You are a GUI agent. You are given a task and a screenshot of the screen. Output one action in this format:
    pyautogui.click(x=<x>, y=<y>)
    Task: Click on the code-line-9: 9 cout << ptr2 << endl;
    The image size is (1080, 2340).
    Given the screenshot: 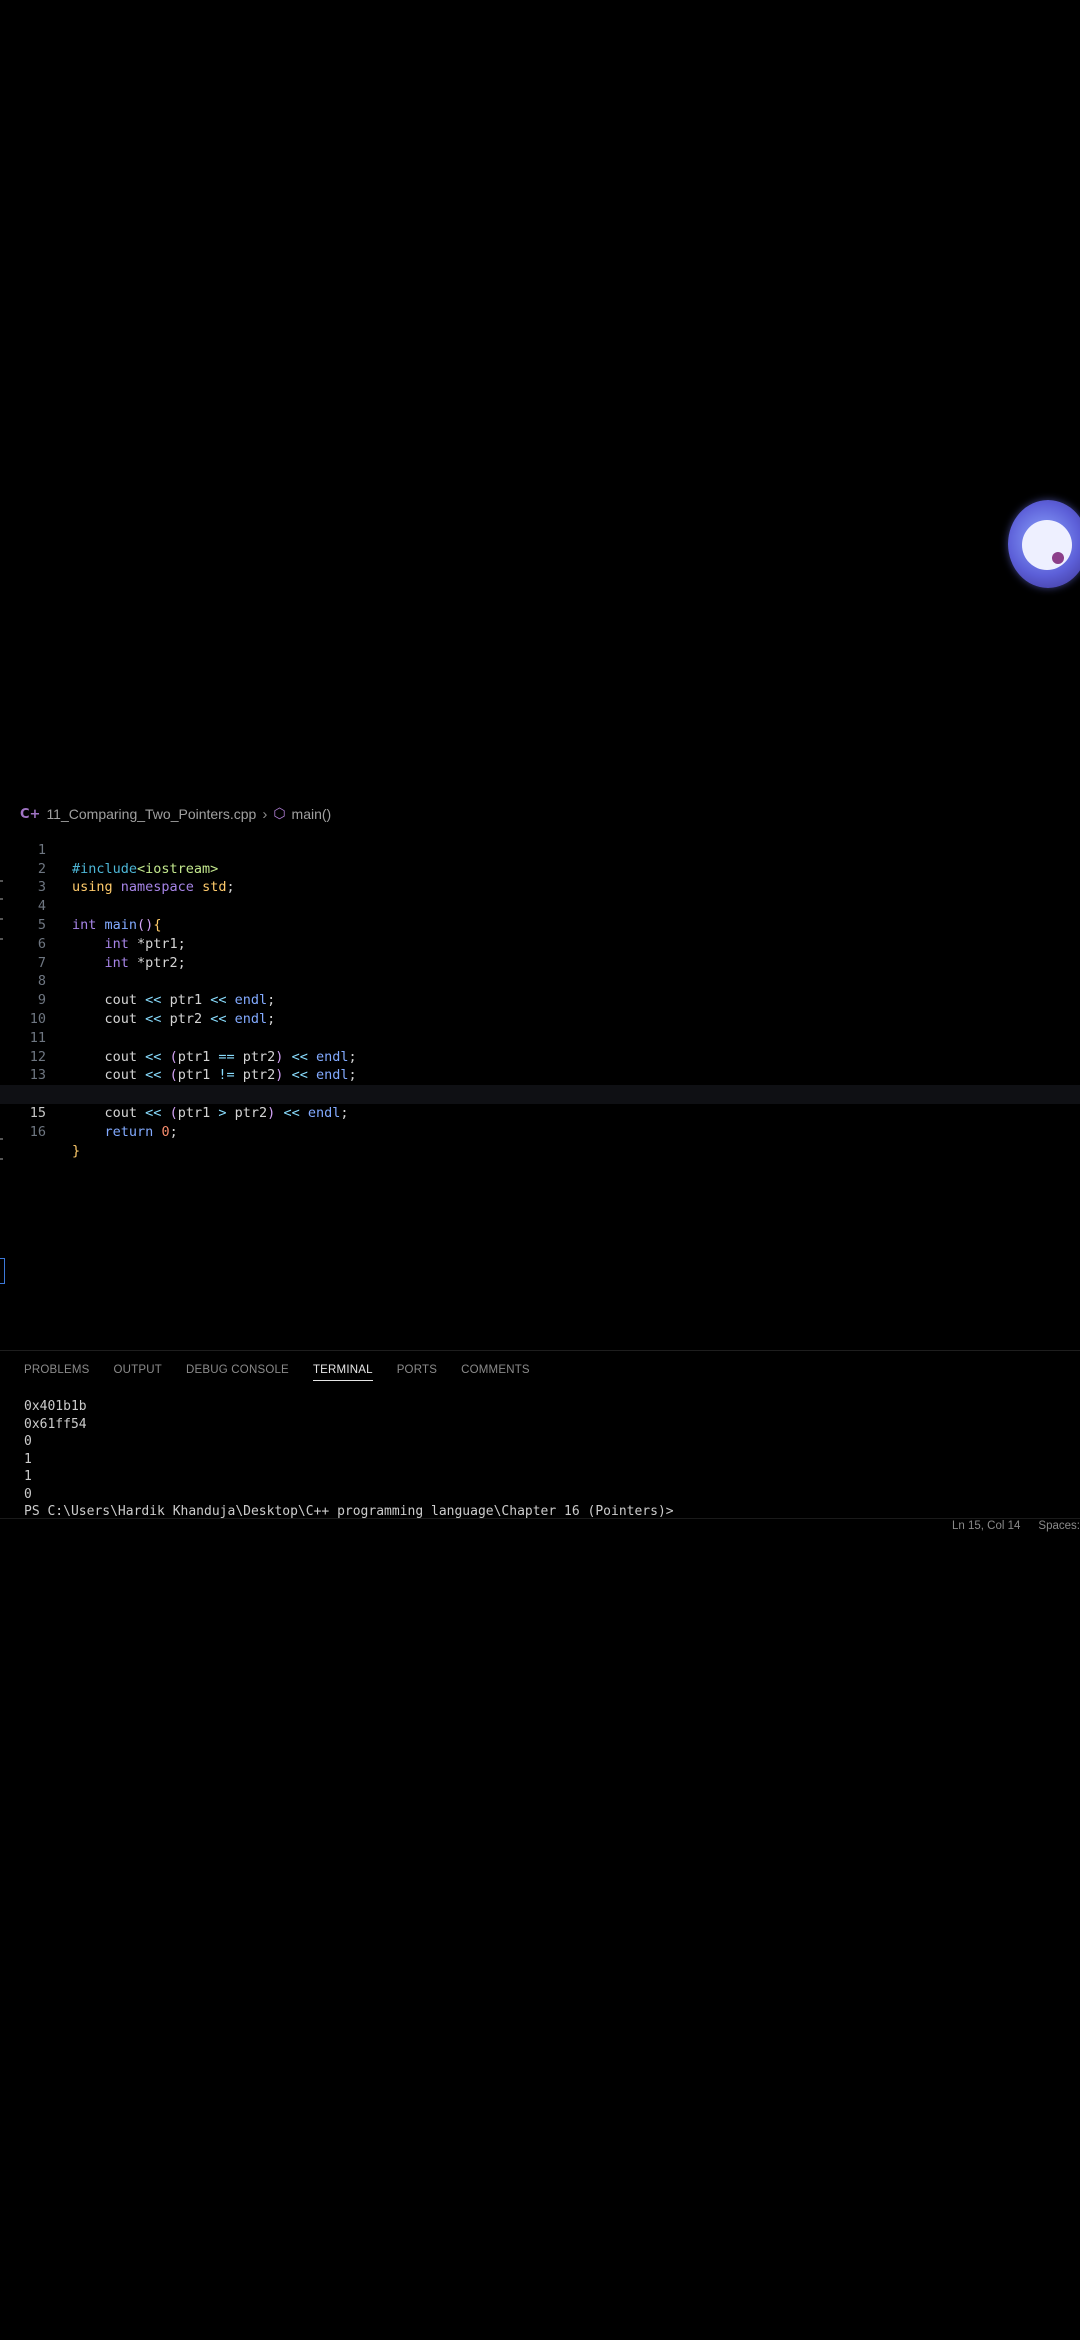 What is the action you would take?
    pyautogui.click(x=540, y=999)
    